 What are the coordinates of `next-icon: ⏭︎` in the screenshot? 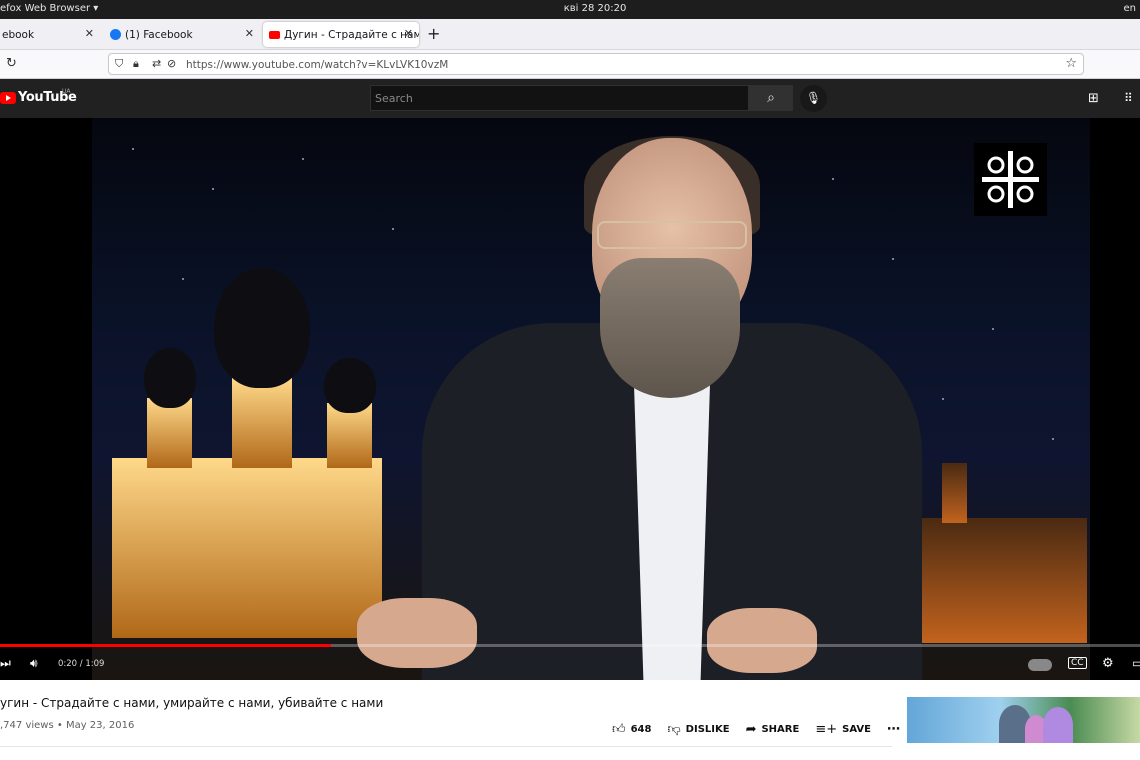 It's located at (5, 663).